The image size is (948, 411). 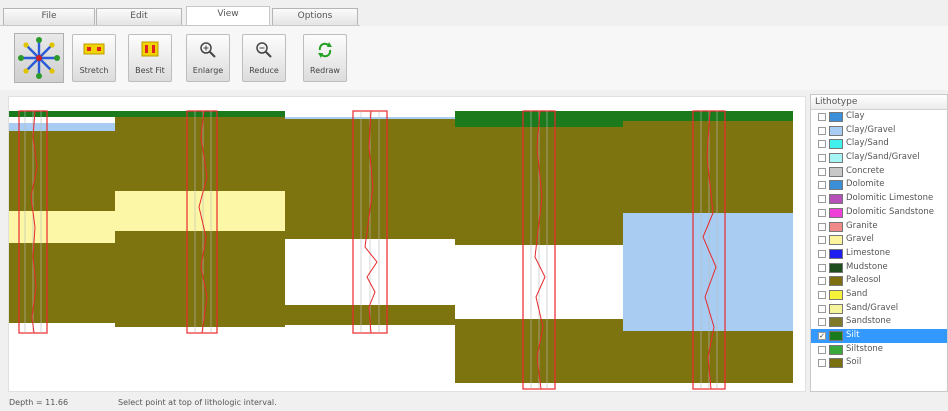 What do you see at coordinates (208, 70) in the screenshot?
I see `enlarge-label: Enlarge` at bounding box center [208, 70].